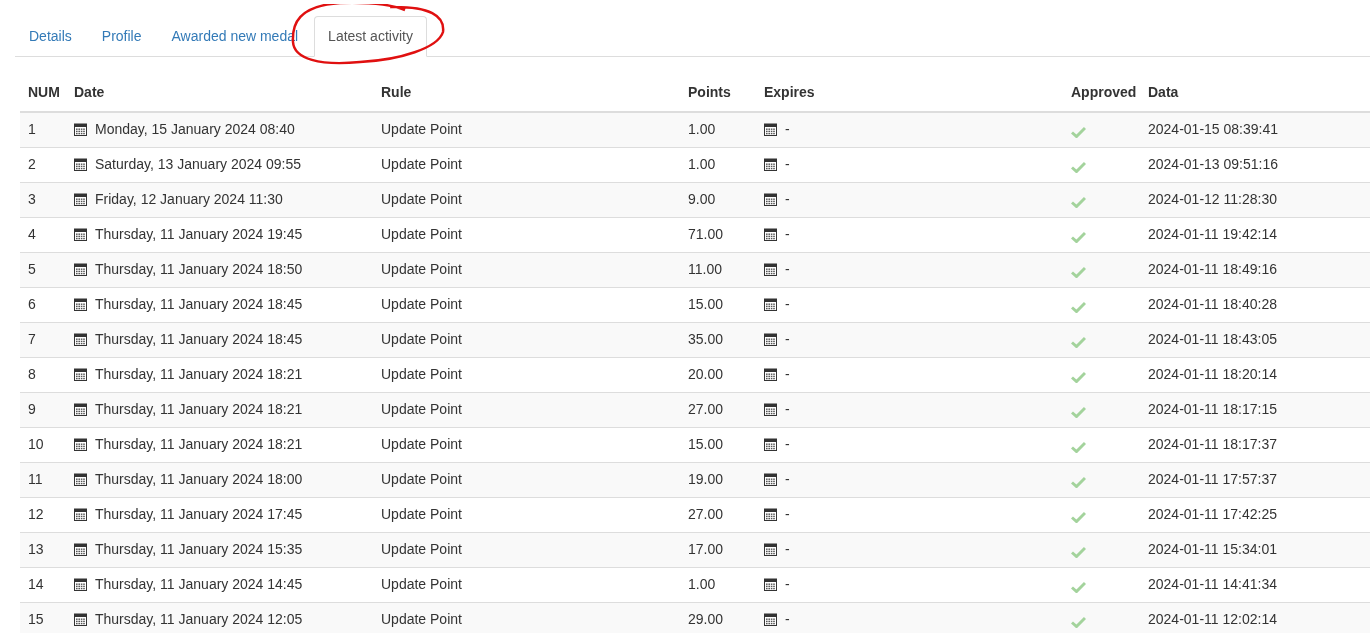 This screenshot has height=633, width=1370. I want to click on table-cell: 11.00, so click(718, 269).